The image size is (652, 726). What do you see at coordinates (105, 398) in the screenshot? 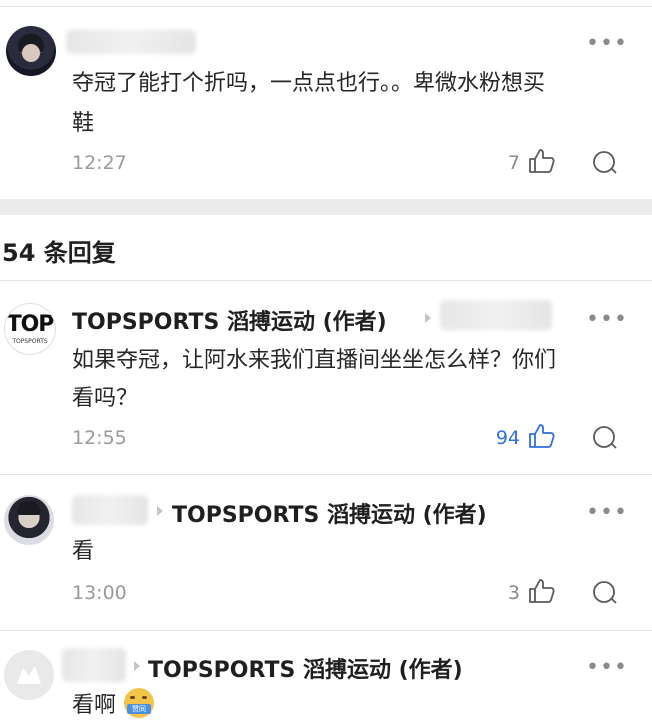
I see `reply-text-line2: 看吗？` at bounding box center [105, 398].